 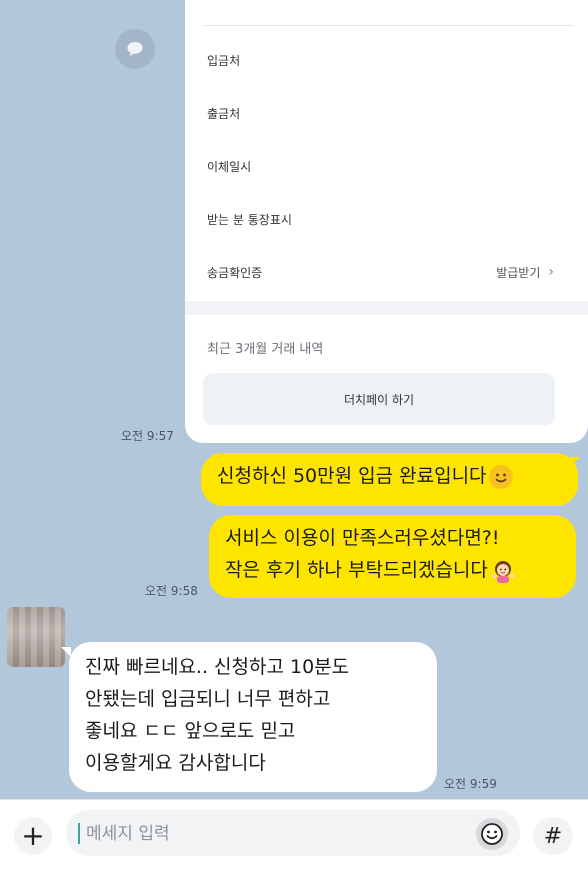 What do you see at coordinates (362, 538) in the screenshot?
I see `message-line: 서비스 이용이 만족스러우셨다면?!` at bounding box center [362, 538].